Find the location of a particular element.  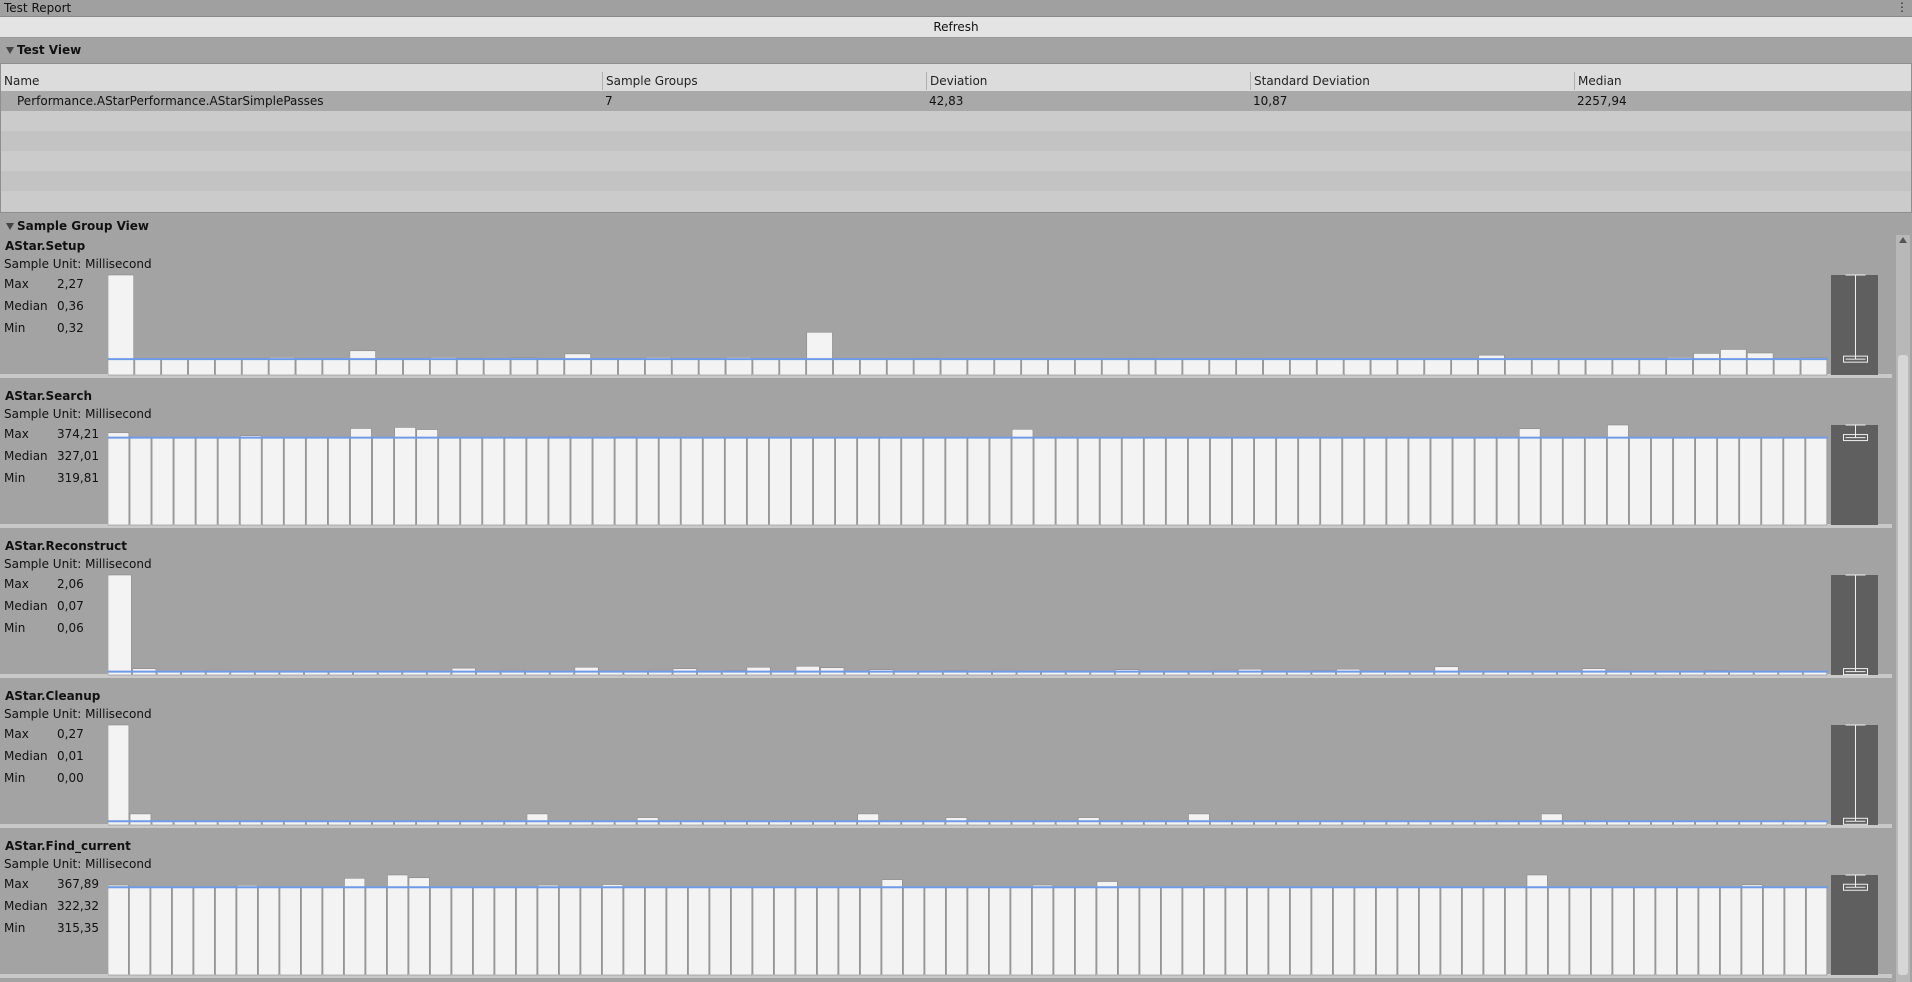

sample-bar-chart is located at coordinates (993, 757).